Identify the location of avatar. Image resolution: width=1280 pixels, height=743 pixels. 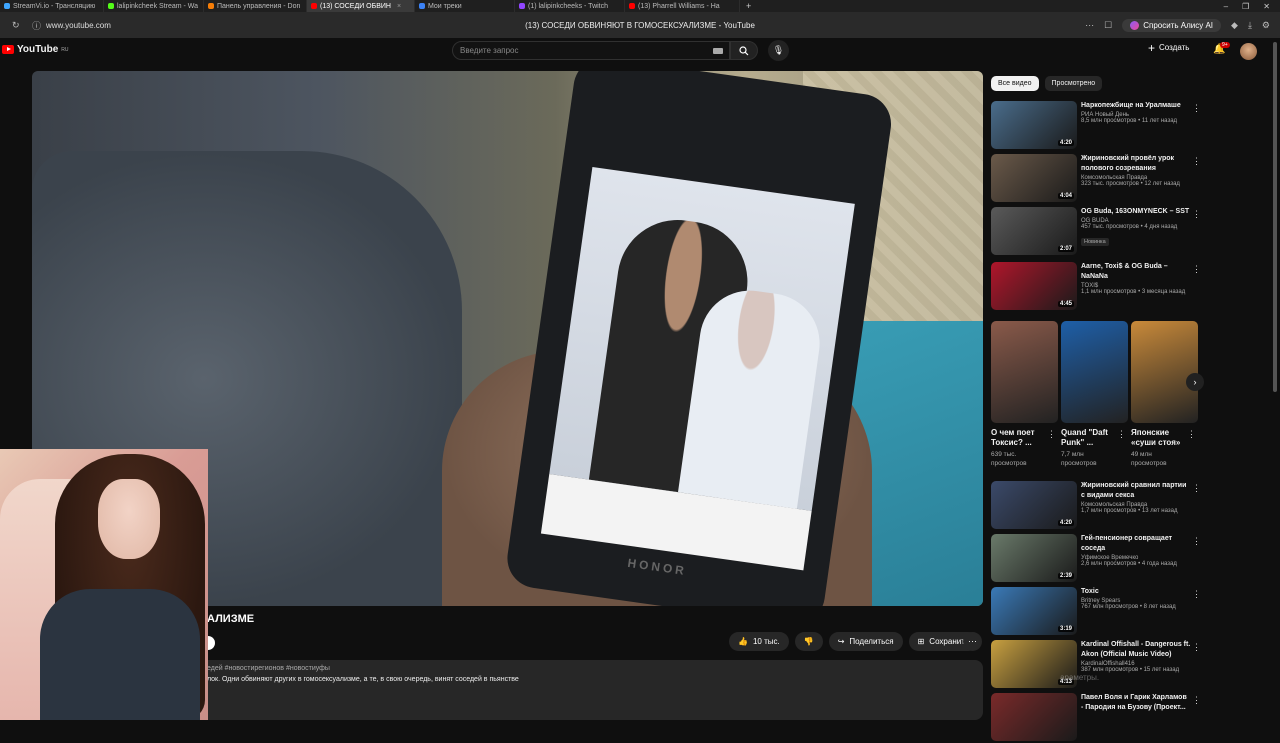
(1248, 51).